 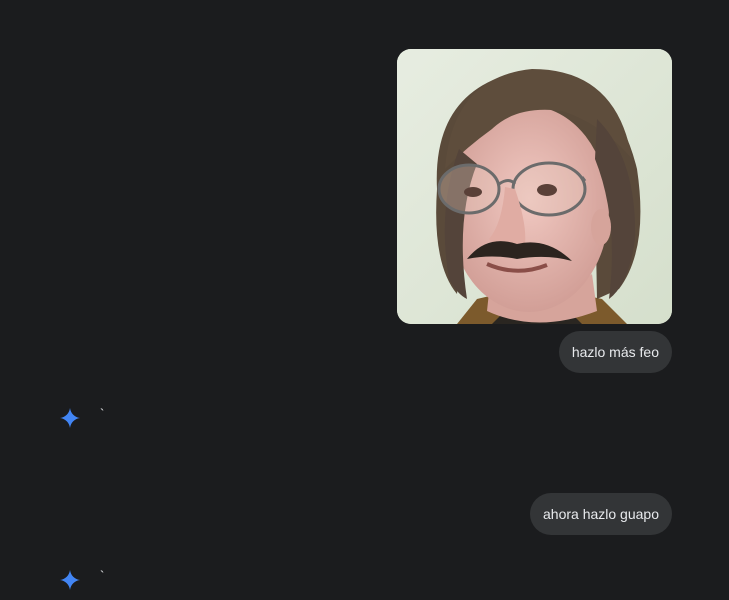 I want to click on user-message-text: hazlo más feo, so click(x=615, y=352).